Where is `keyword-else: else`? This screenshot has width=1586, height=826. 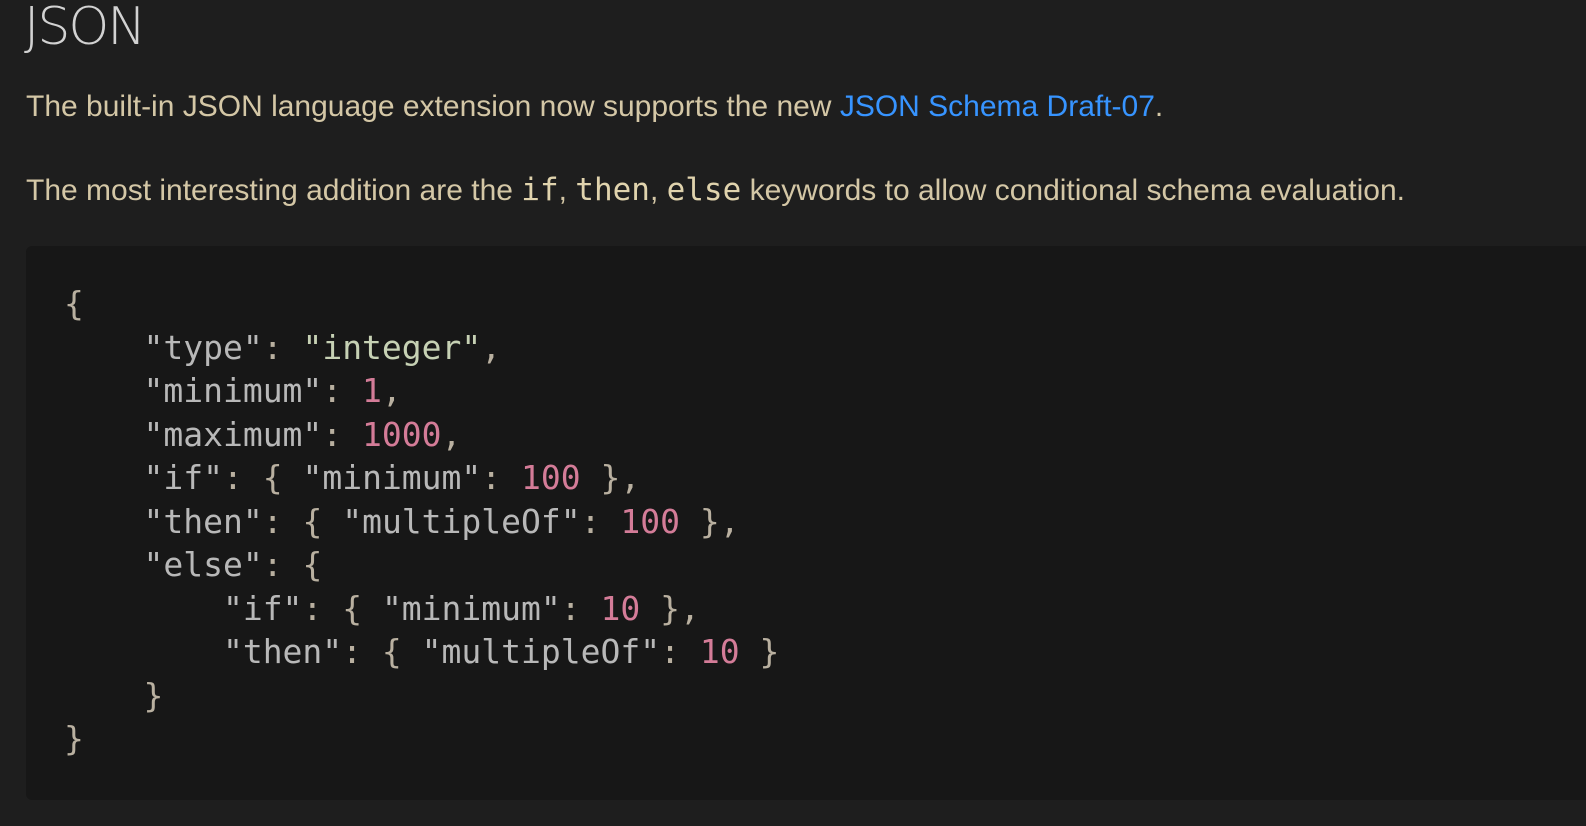 keyword-else: else is located at coordinates (704, 190).